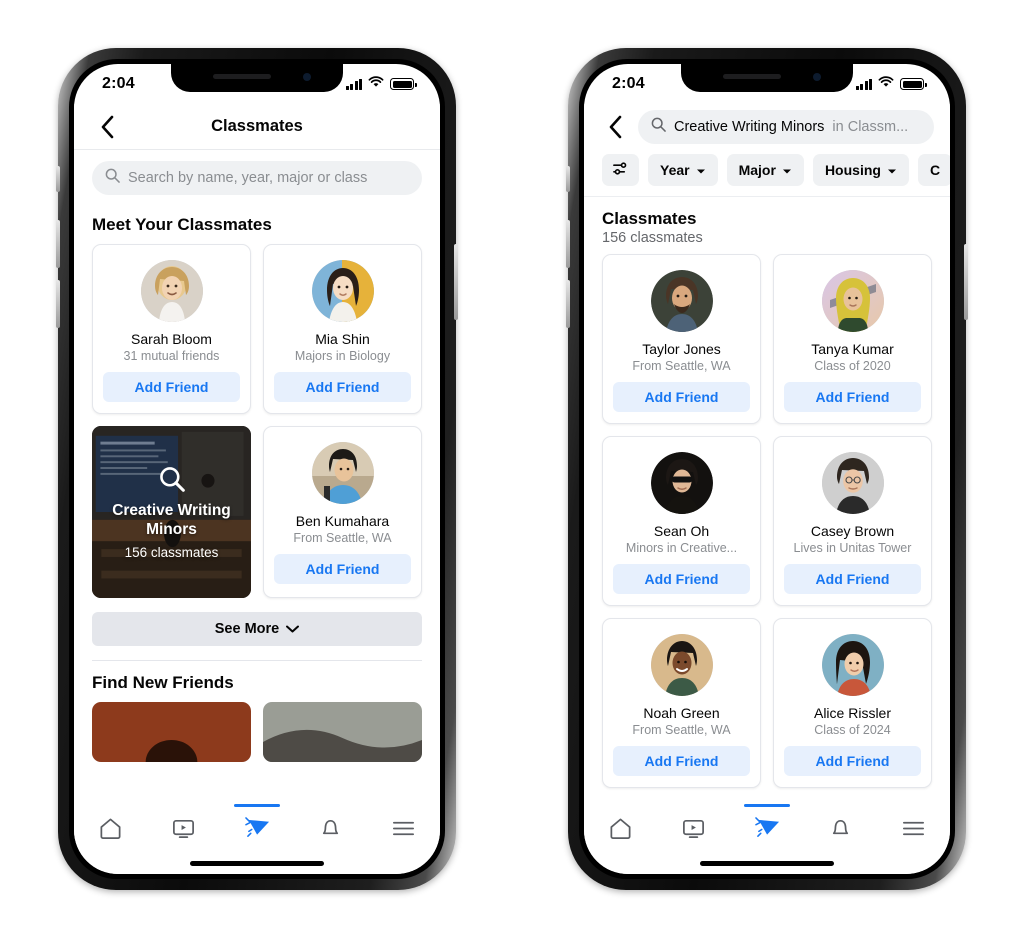 Image resolution: width=1024 pixels, height=938 pixels. I want to click on tune-sliders-icon, so click(620, 170).